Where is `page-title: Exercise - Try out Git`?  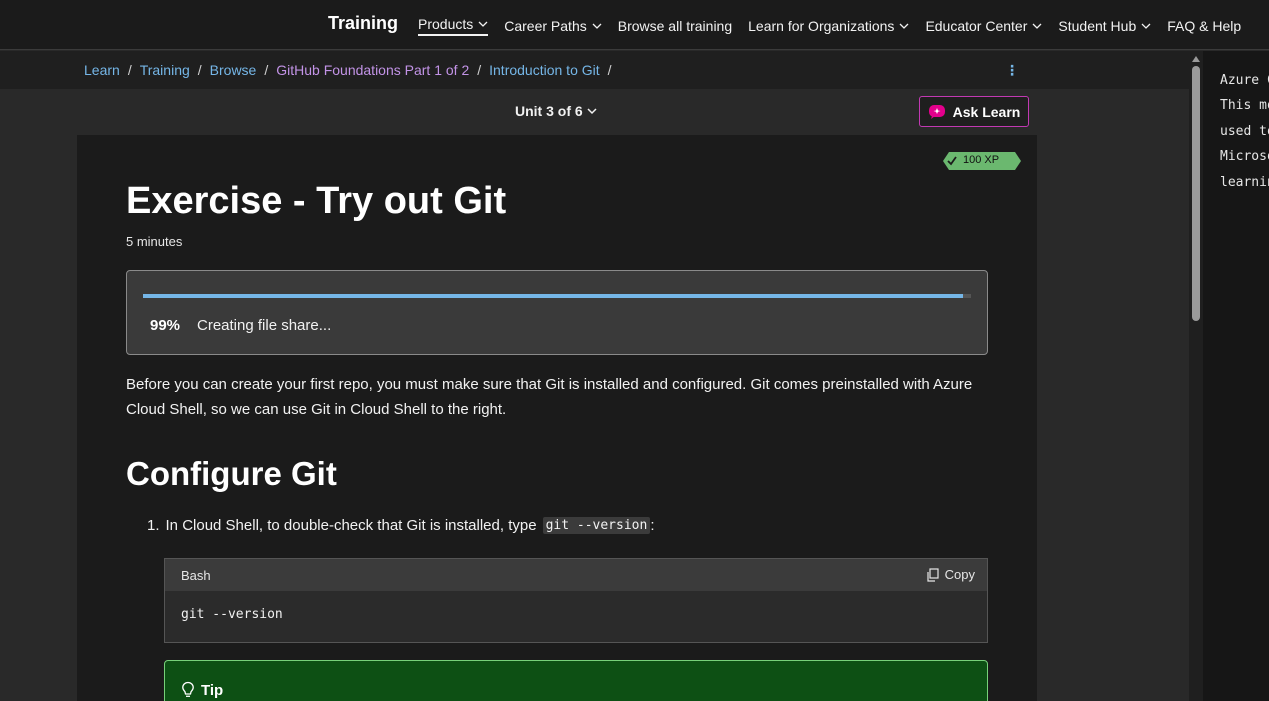 page-title: Exercise - Try out Git is located at coordinates (316, 201).